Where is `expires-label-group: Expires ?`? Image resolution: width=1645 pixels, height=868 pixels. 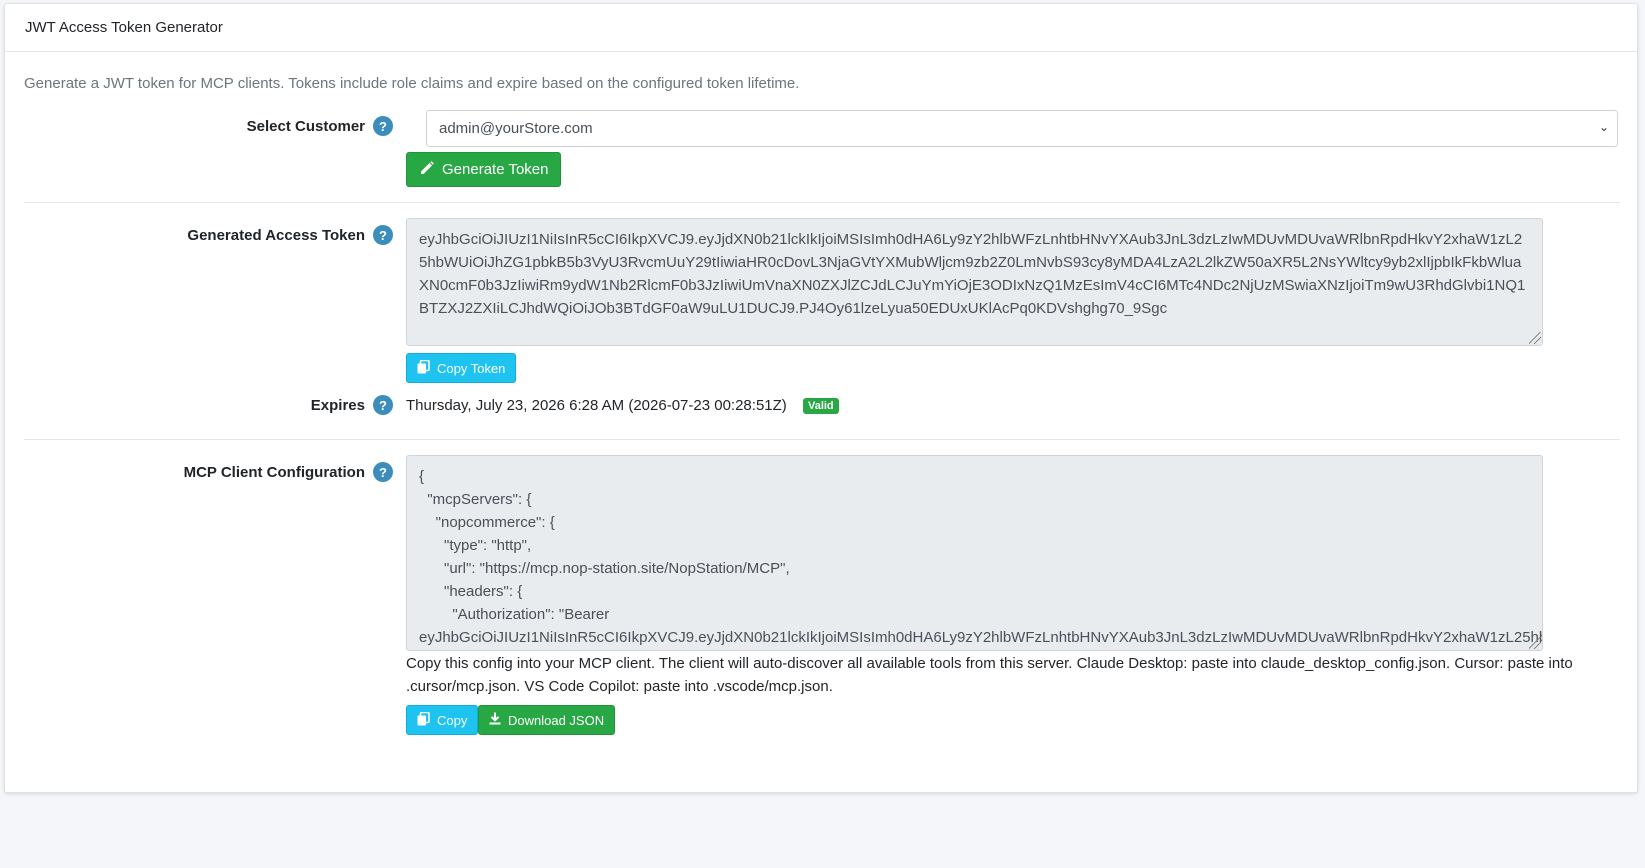
expires-label-group: Expires ? is located at coordinates (352, 405).